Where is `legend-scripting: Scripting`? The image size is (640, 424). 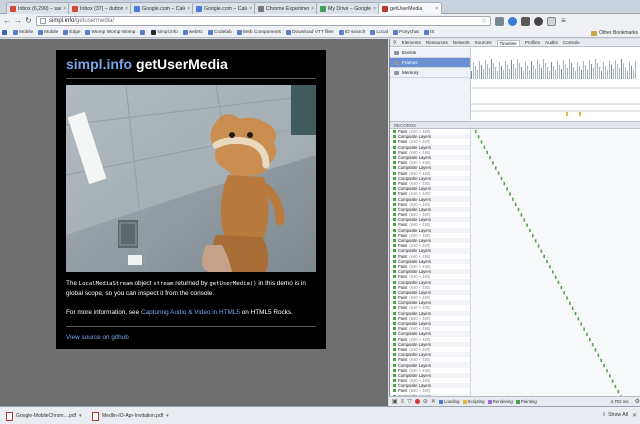
legend-scripting: Scripting is located at coordinates (473, 401).